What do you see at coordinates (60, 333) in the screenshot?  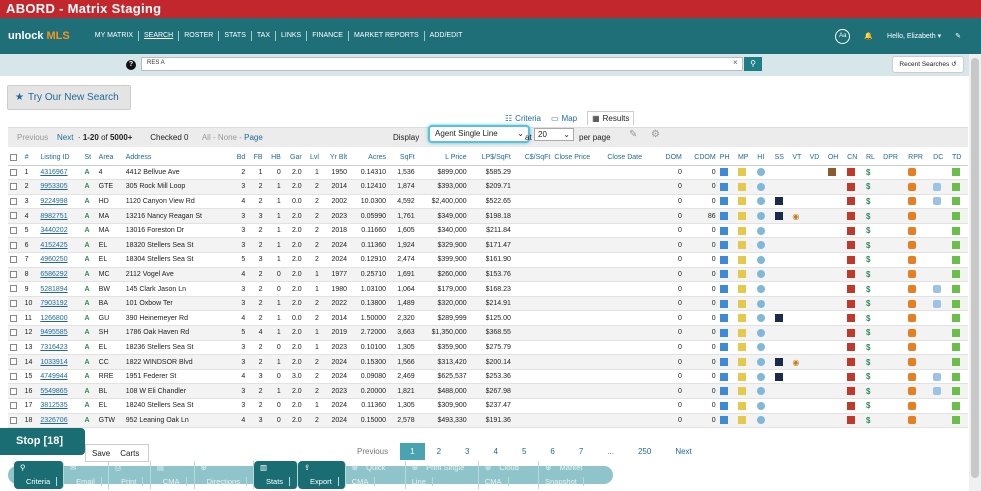 I see `cell-id: 9495585` at bounding box center [60, 333].